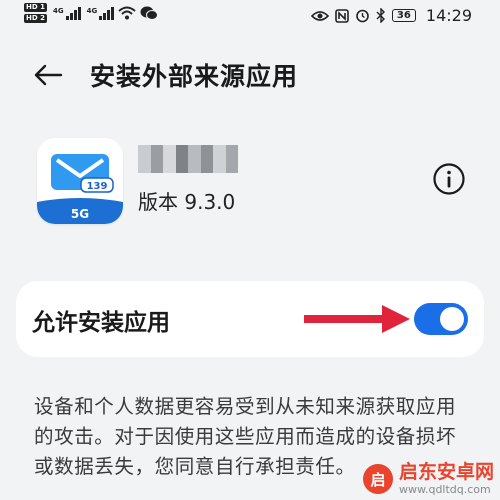  I want to click on allow-install-toggle, so click(441, 319).